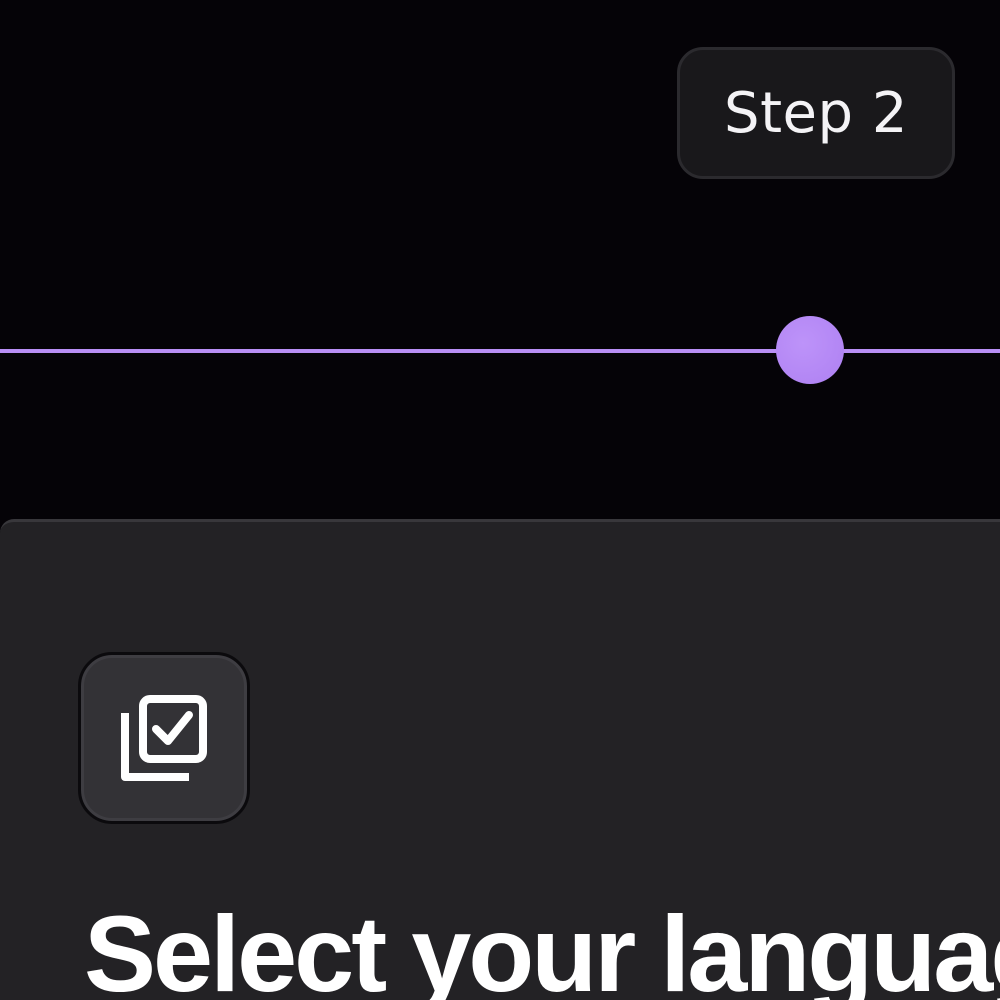 This screenshot has height=1000, width=1000. What do you see at coordinates (500, 351) in the screenshot?
I see `progress-track` at bounding box center [500, 351].